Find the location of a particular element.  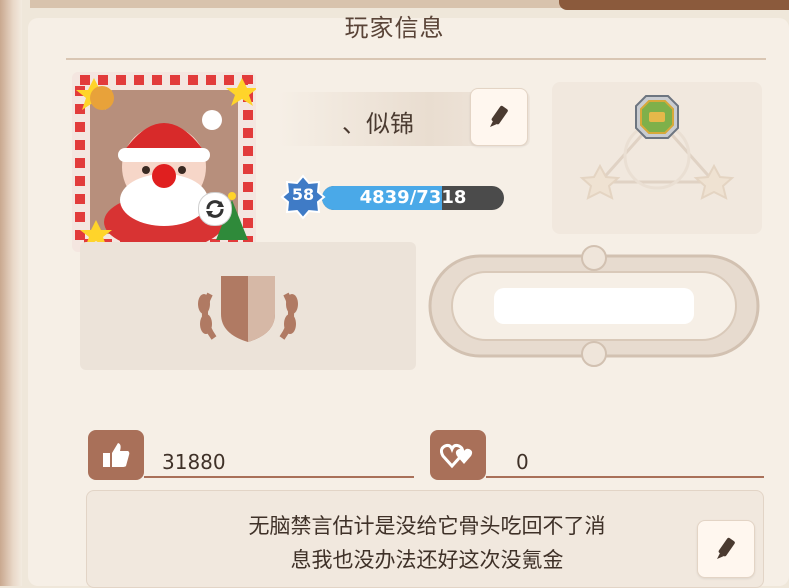

hearts-stat: 0 is located at coordinates (597, 455).